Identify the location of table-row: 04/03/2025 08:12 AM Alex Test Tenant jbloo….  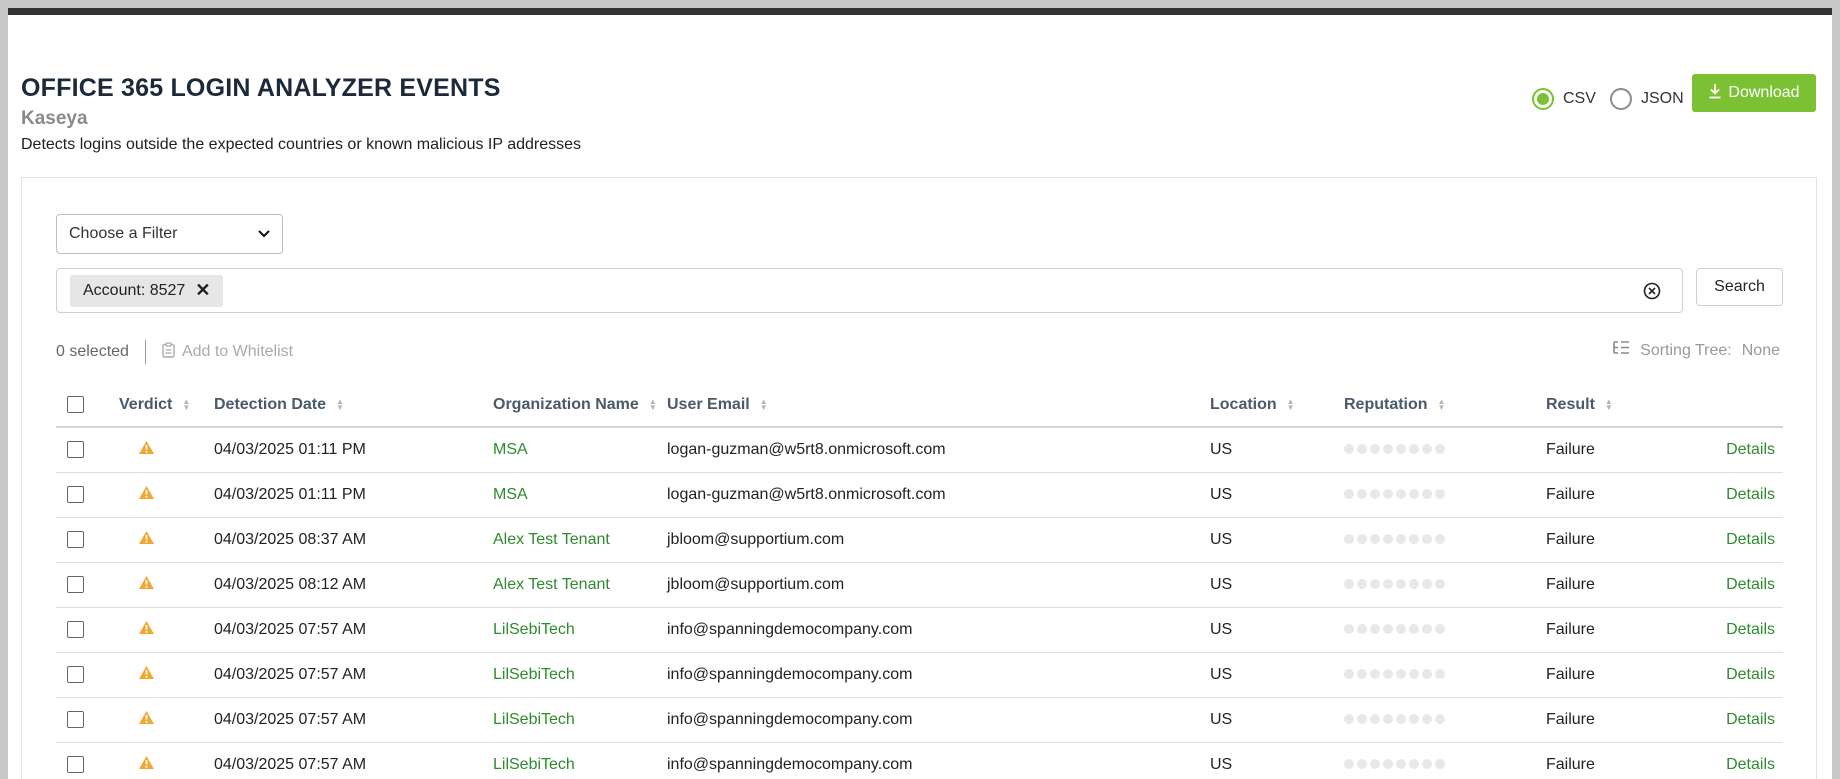
(919, 585).